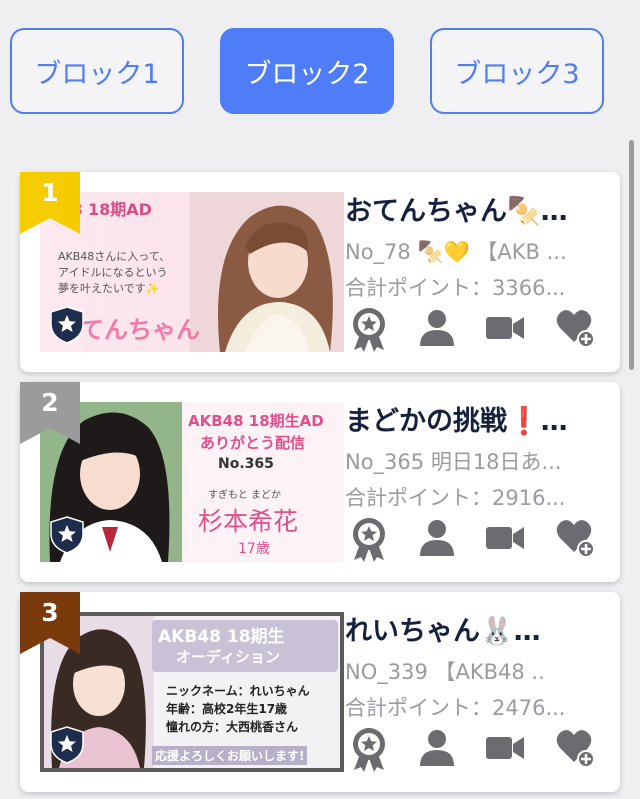 The height and width of the screenshot is (799, 640). Describe the element at coordinates (227, 709) in the screenshot. I see `thumb-line: 年齢：高校2年生17歳` at that location.